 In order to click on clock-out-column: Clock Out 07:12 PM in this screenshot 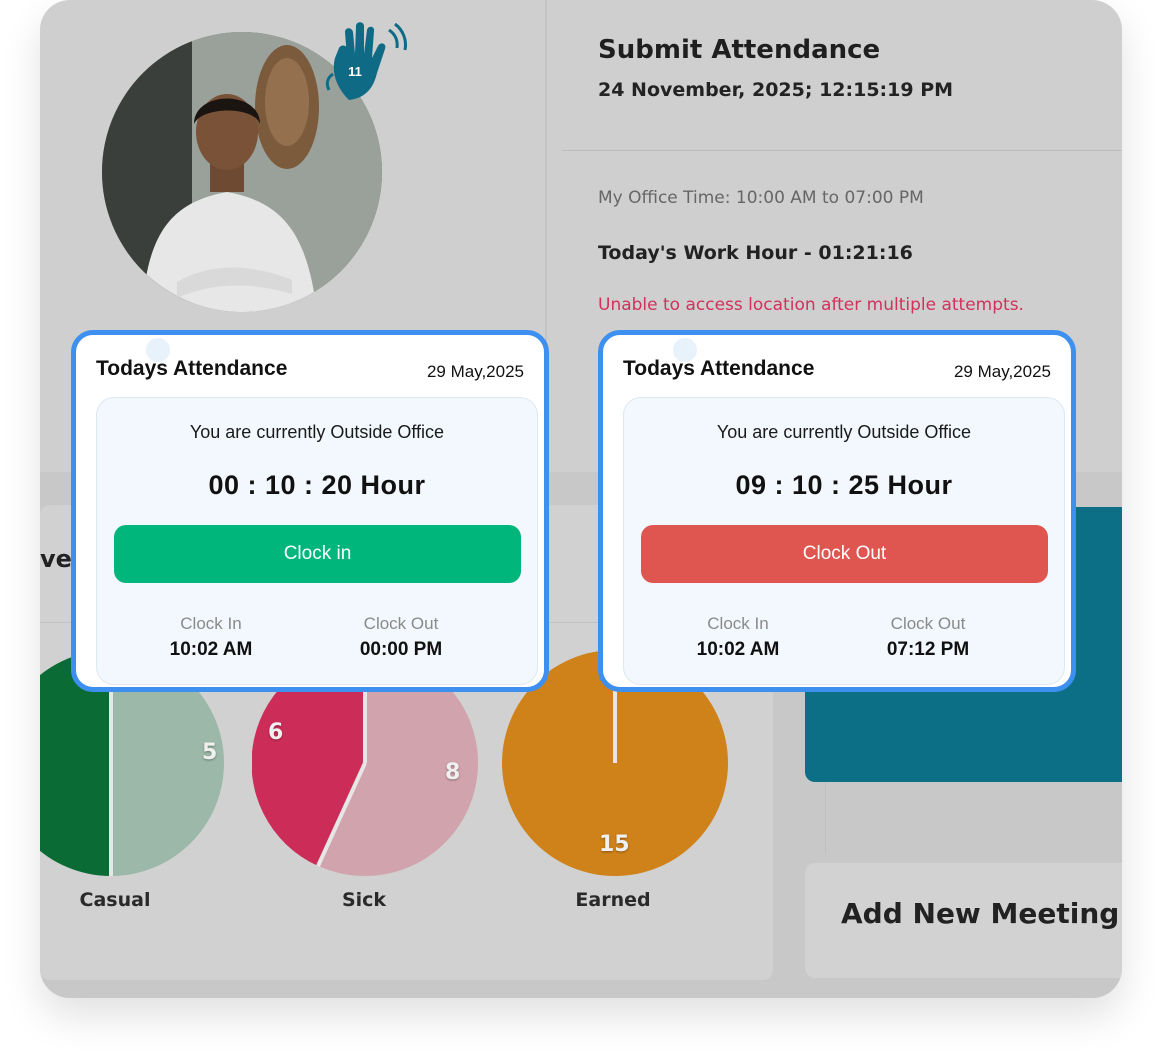, I will do `click(928, 637)`.